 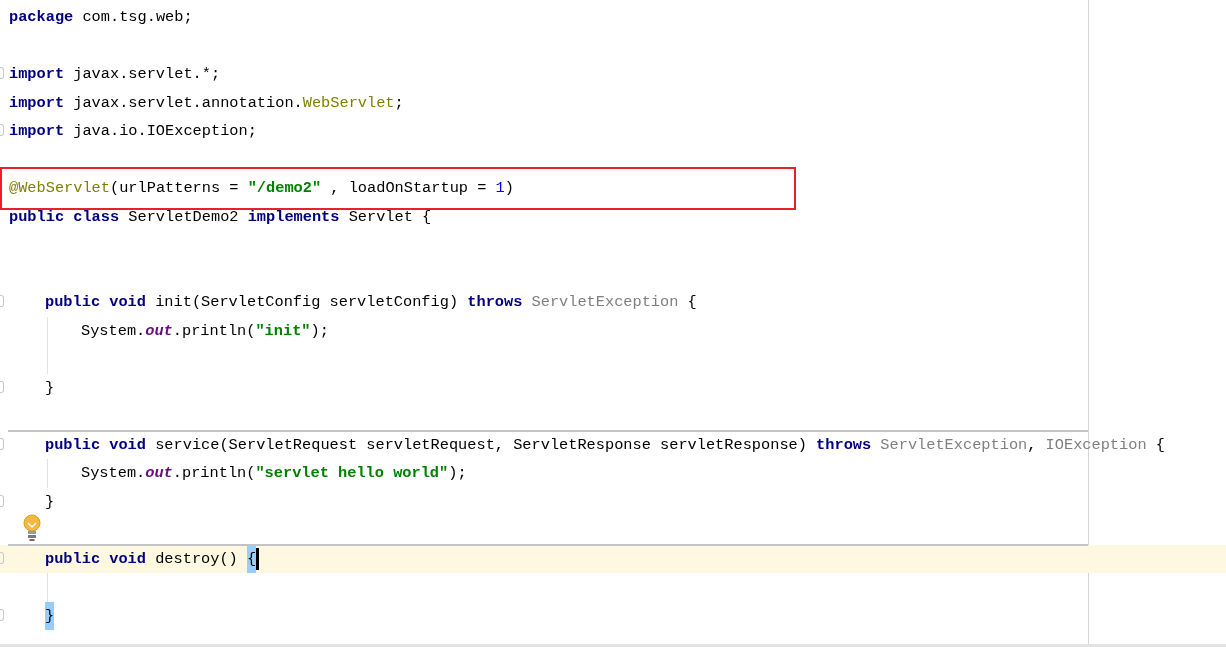 I want to click on code-text: Servlet {, so click(x=389, y=217).